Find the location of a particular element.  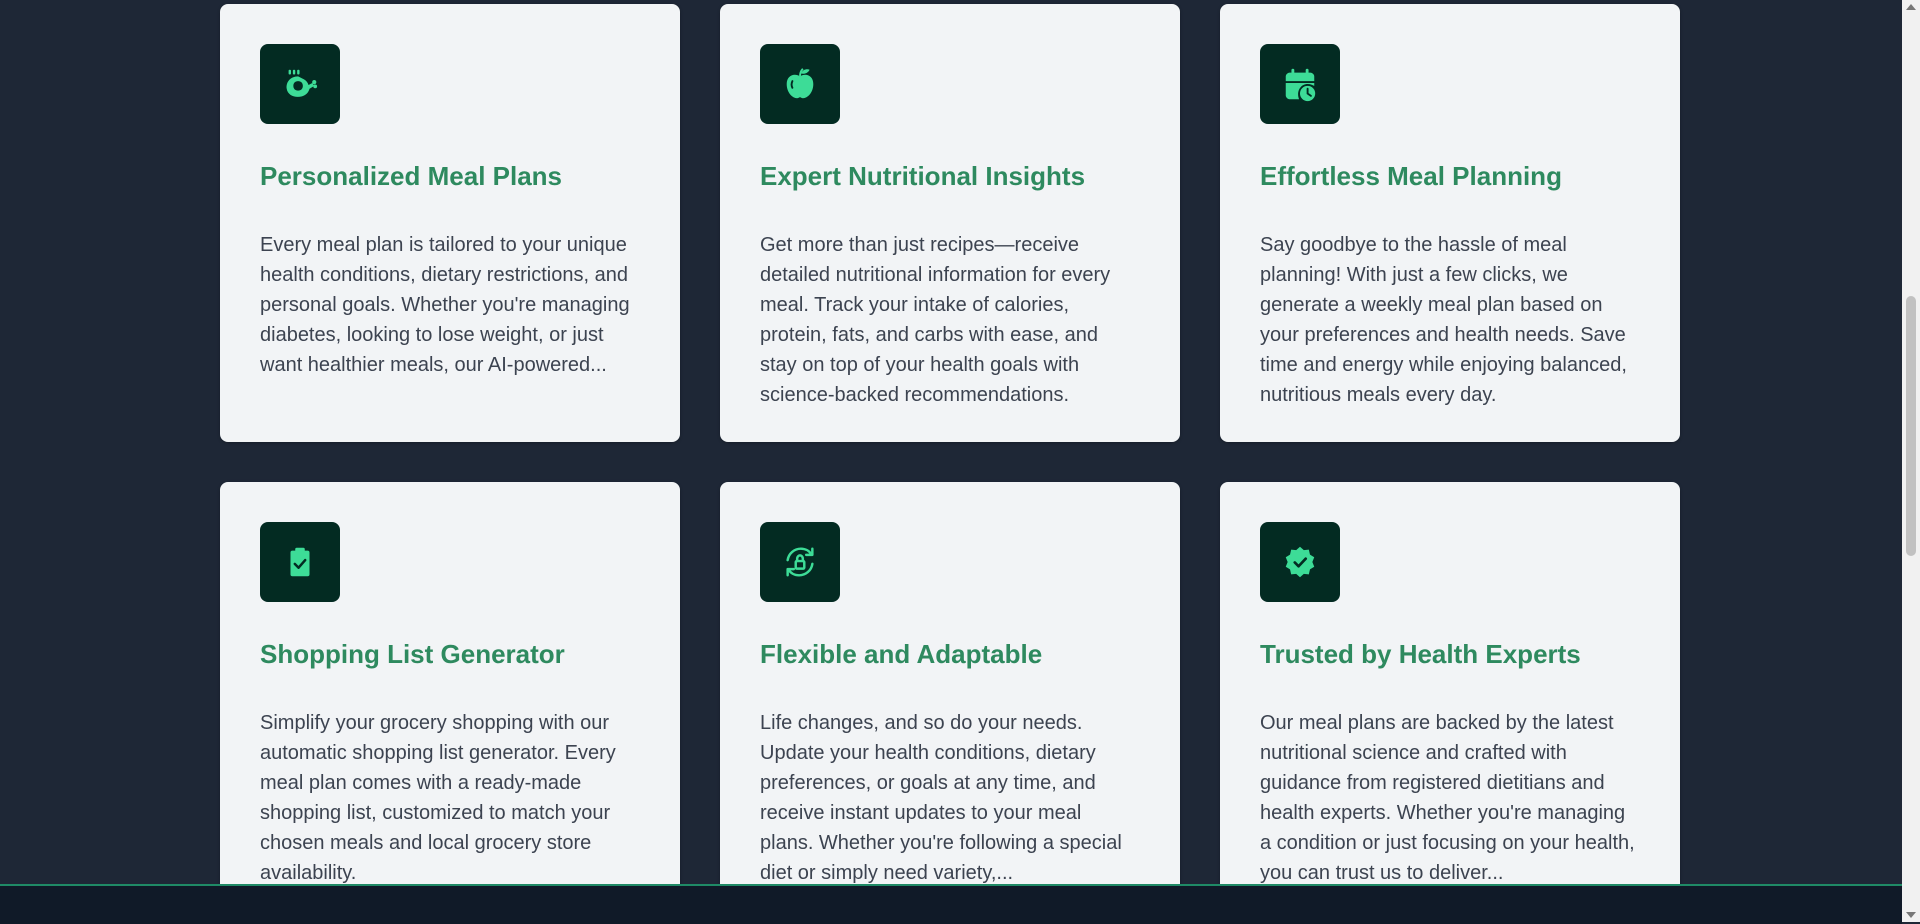

feature-title: Personalized Meal Plans is located at coordinates (411, 176).